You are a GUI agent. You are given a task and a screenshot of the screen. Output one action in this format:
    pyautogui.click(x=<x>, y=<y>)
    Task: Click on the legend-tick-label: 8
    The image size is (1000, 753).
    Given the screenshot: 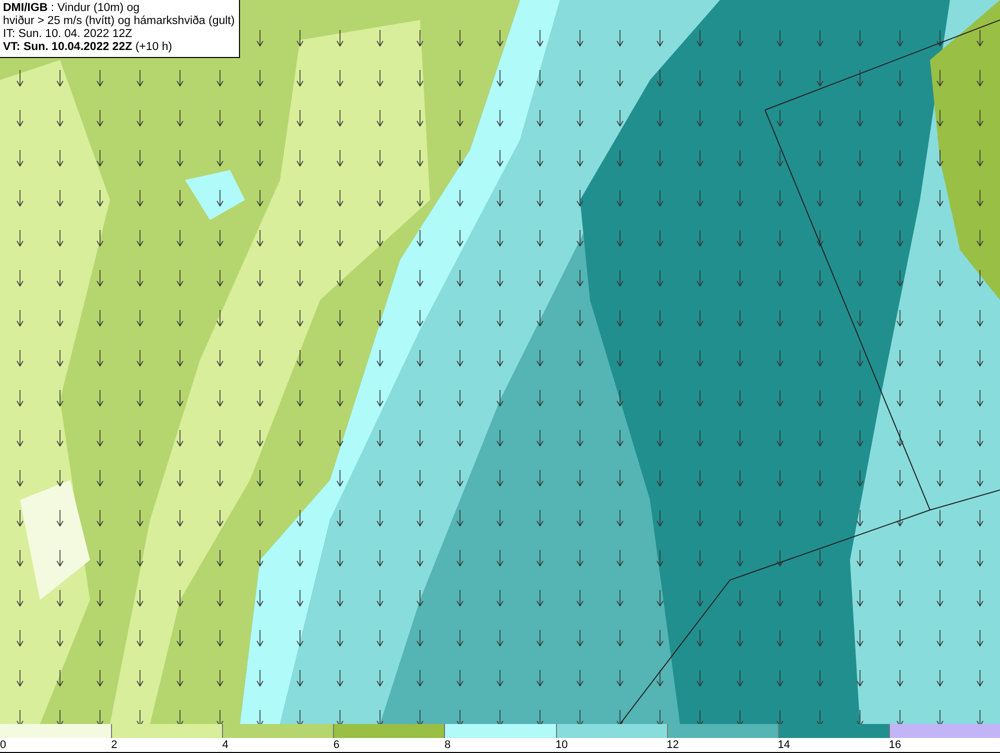 What is the action you would take?
    pyautogui.click(x=447, y=745)
    